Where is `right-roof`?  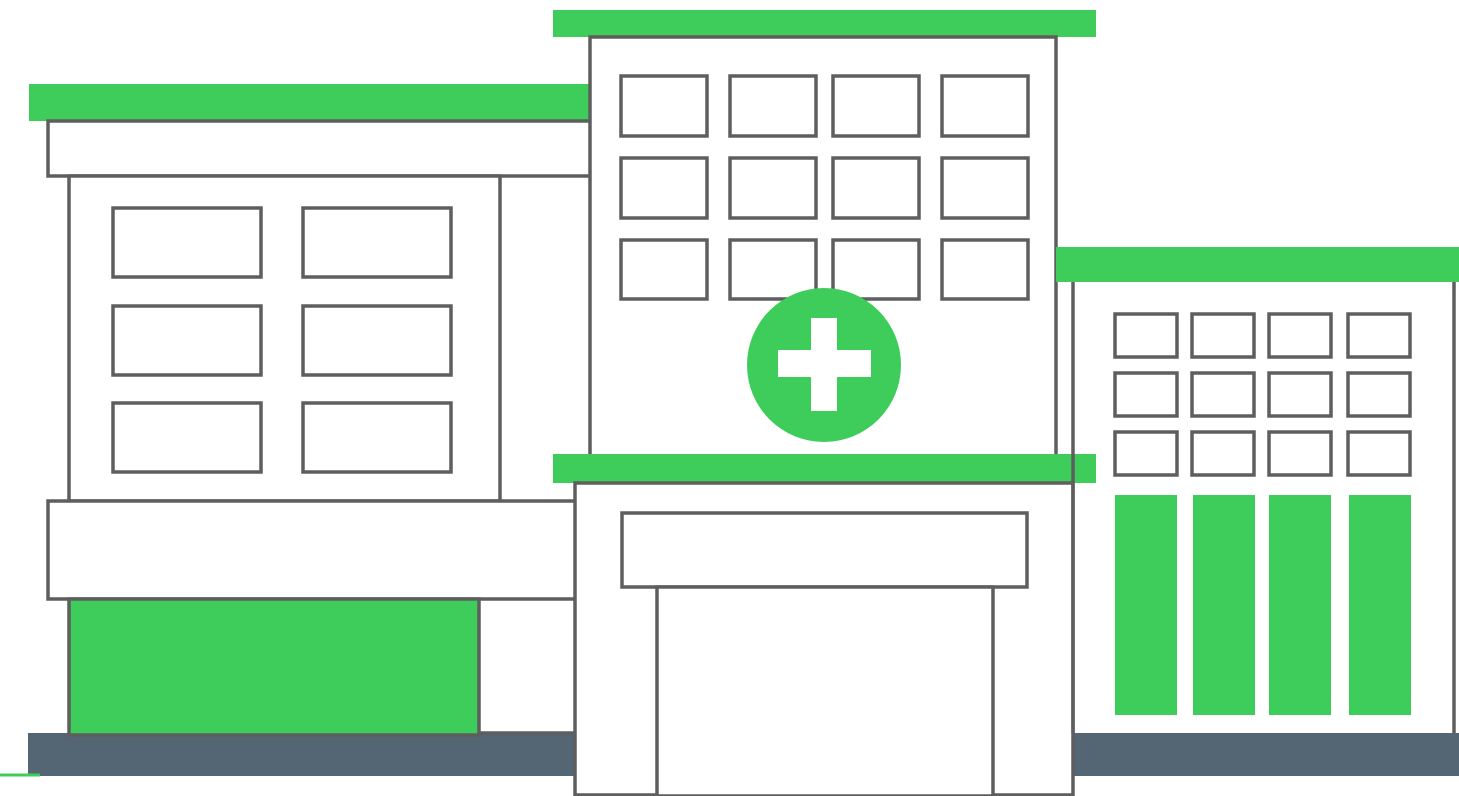
right-roof is located at coordinates (1257, 264).